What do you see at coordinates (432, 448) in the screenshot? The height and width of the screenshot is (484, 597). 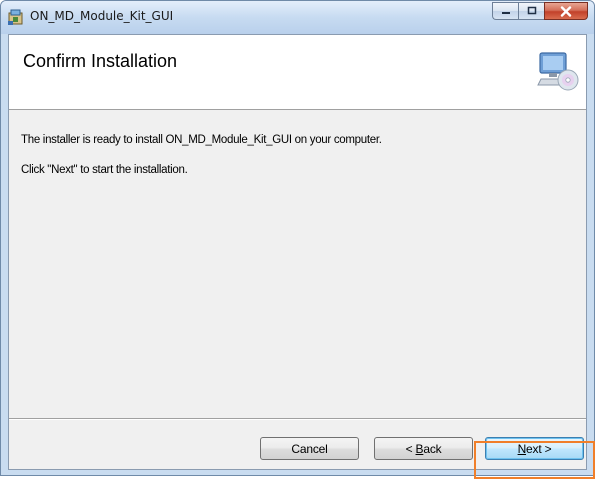 I see `back-button-label-rest: ack` at bounding box center [432, 448].